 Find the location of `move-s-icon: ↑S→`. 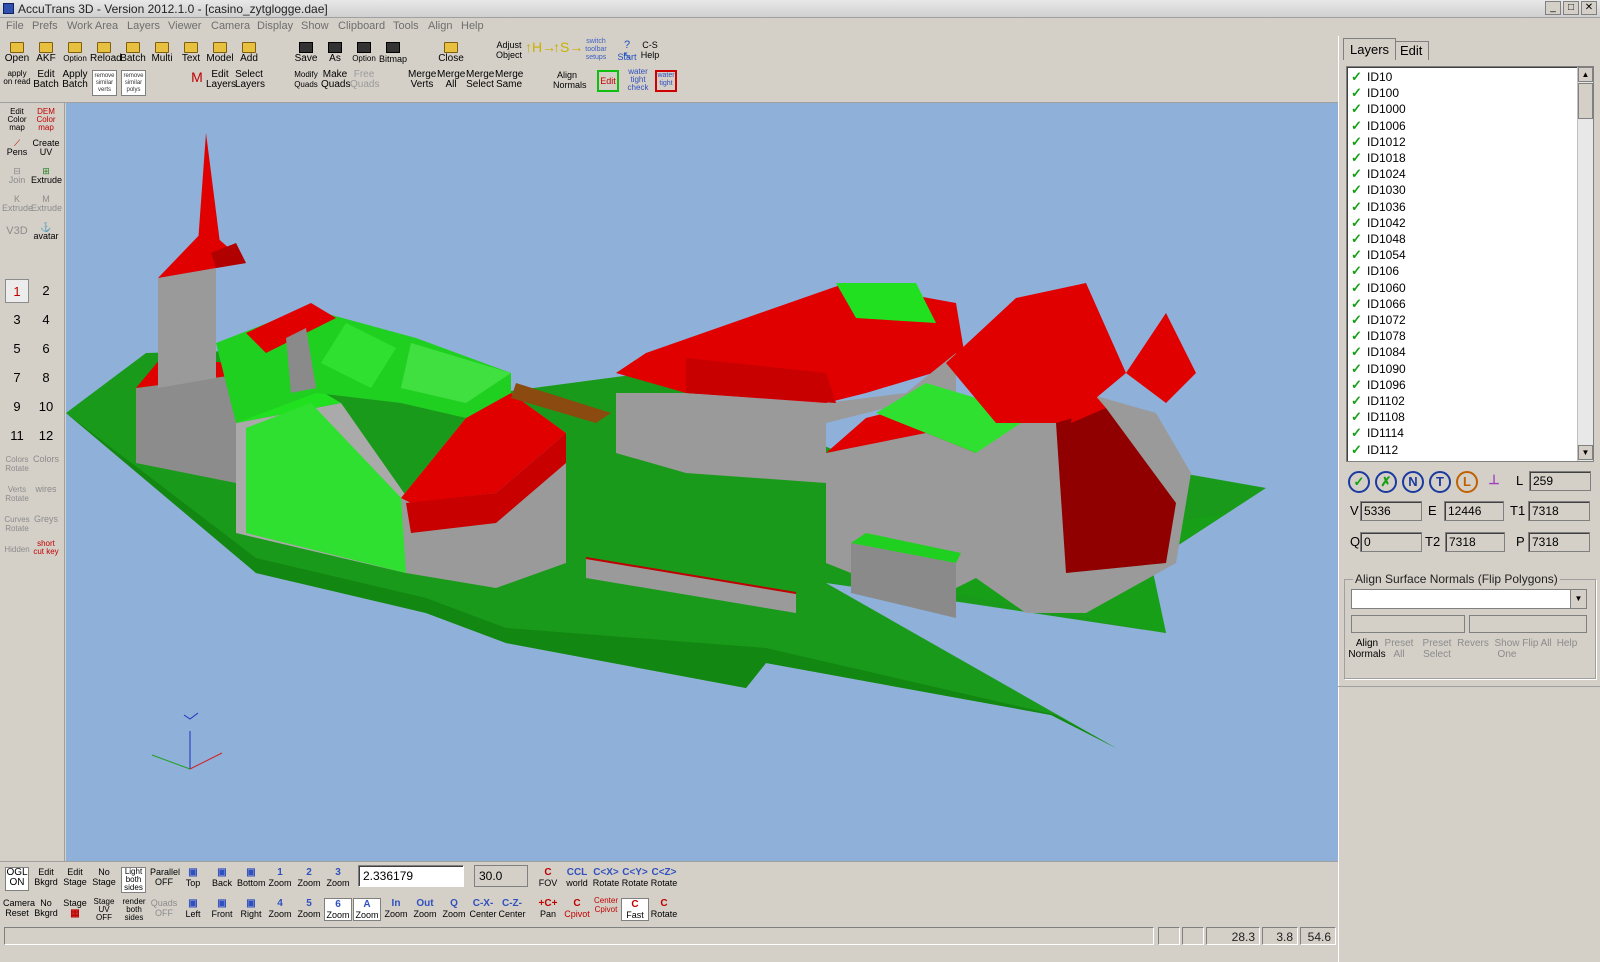

move-s-icon: ↑S→ is located at coordinates (568, 47).